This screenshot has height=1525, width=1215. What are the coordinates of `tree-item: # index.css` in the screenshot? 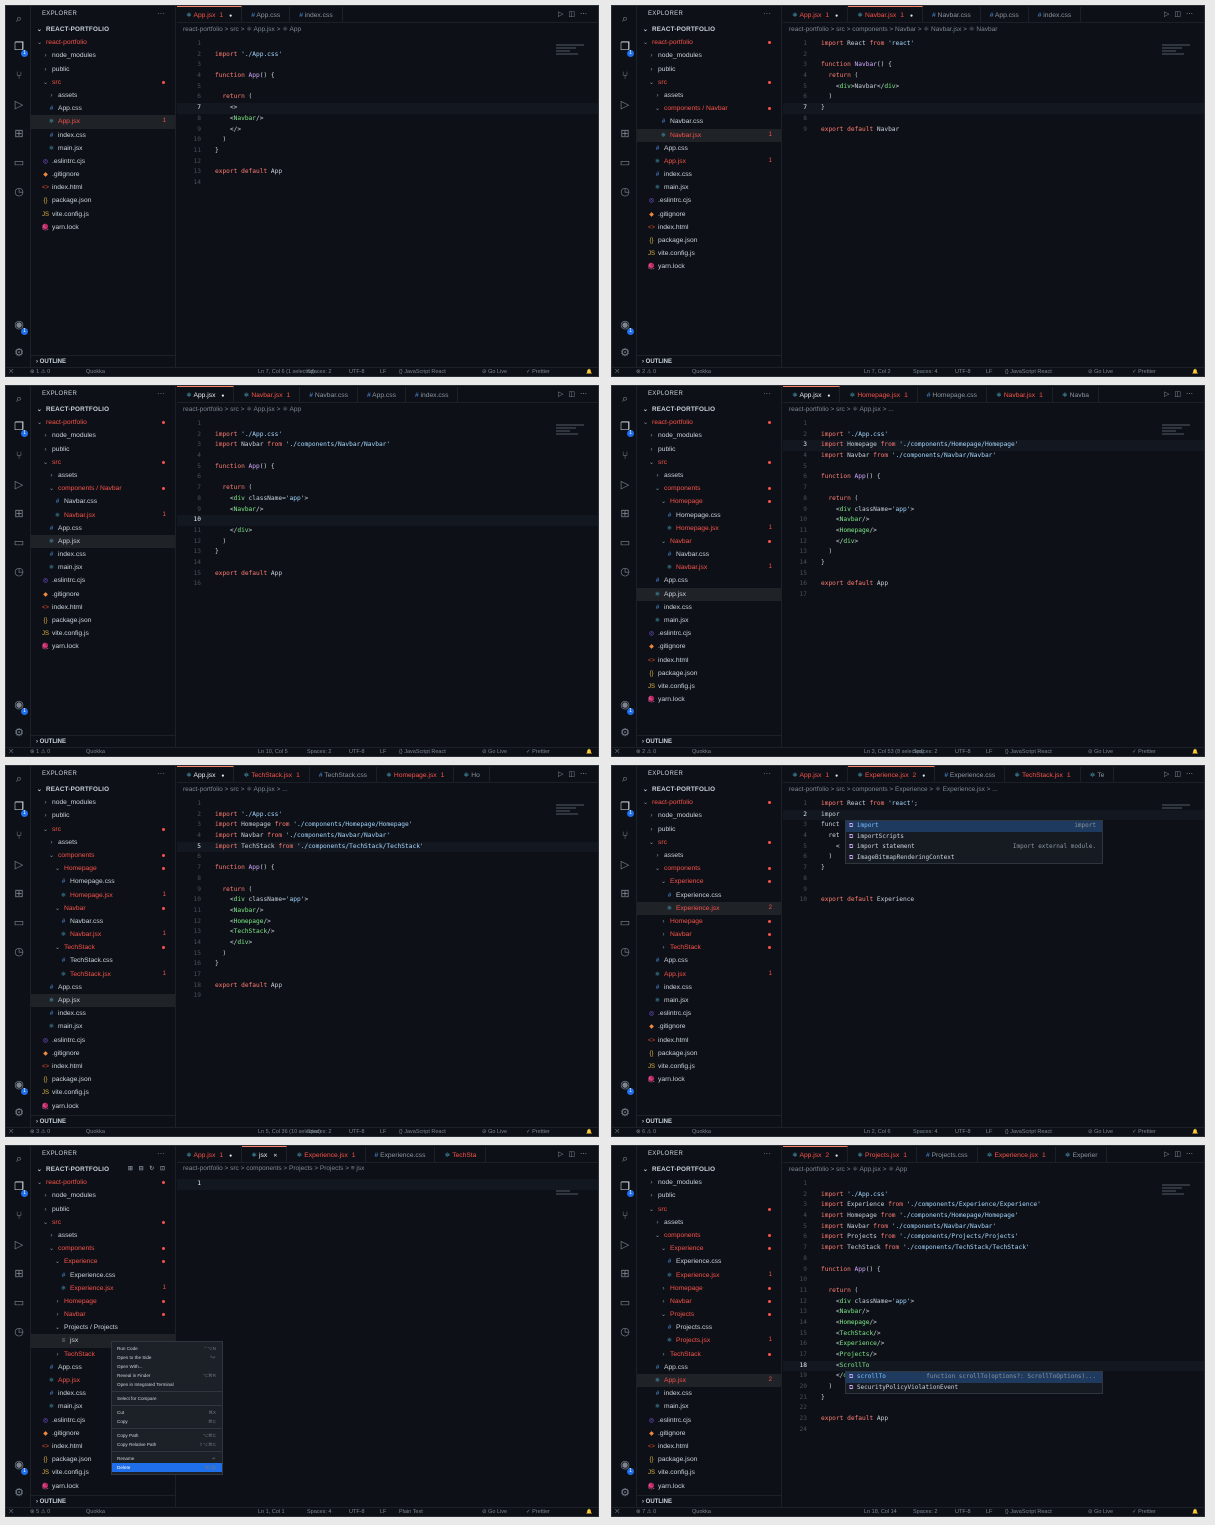 It's located at (709, 174).